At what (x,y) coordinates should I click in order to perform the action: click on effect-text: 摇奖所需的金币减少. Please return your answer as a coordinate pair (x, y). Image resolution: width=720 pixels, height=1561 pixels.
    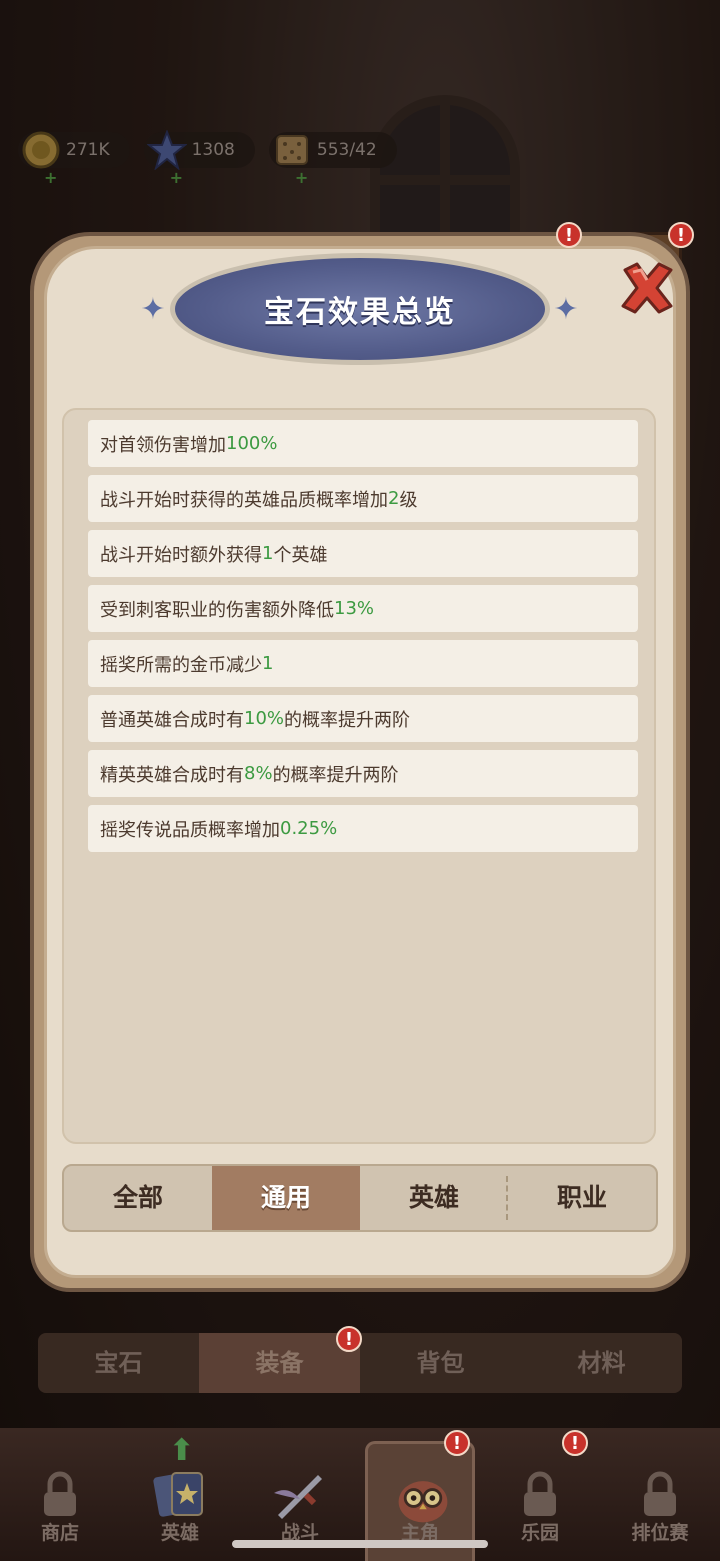
    Looking at the image, I should click on (181, 665).